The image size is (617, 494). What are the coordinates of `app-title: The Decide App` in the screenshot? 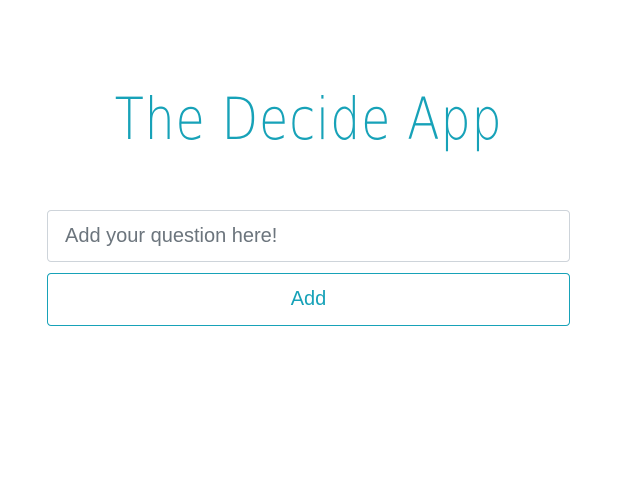 It's located at (308, 119).